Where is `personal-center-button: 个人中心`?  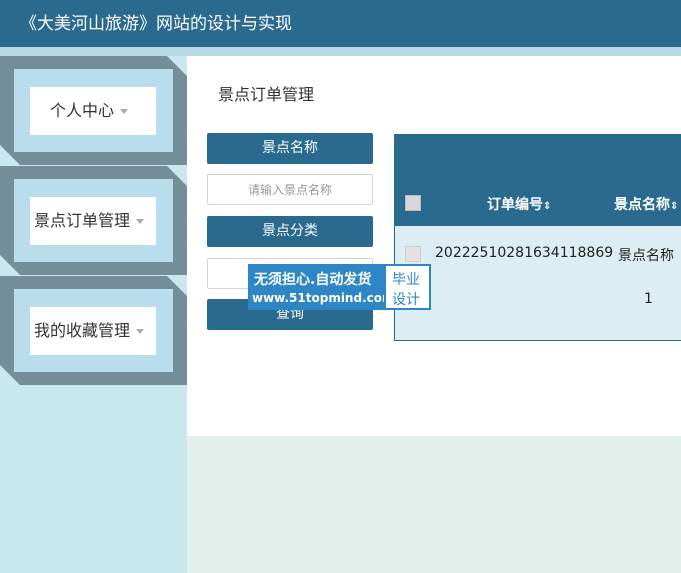 personal-center-button: 个人中心 is located at coordinates (93, 111).